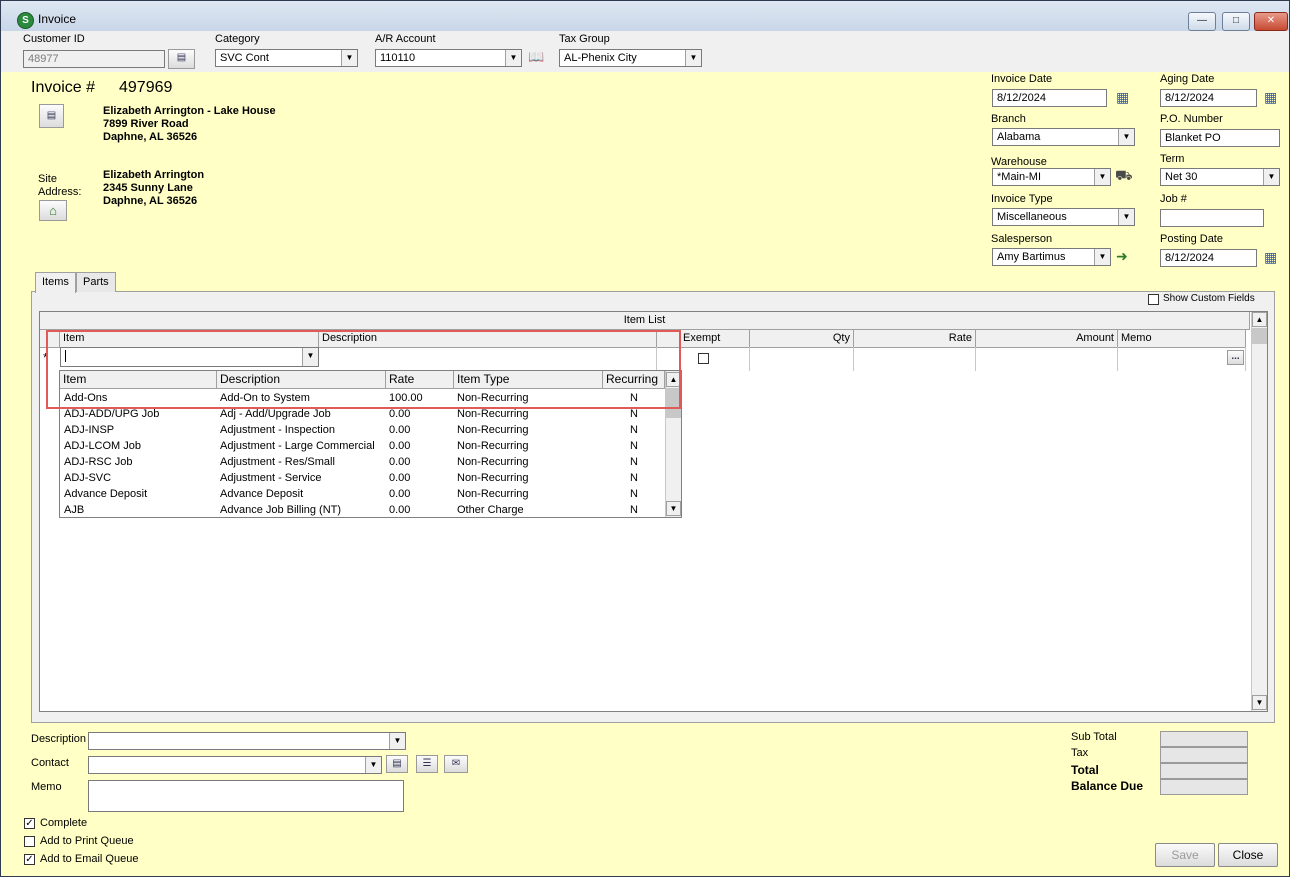 The image size is (1292, 879). I want to click on save-button: Save, so click(1185, 855).